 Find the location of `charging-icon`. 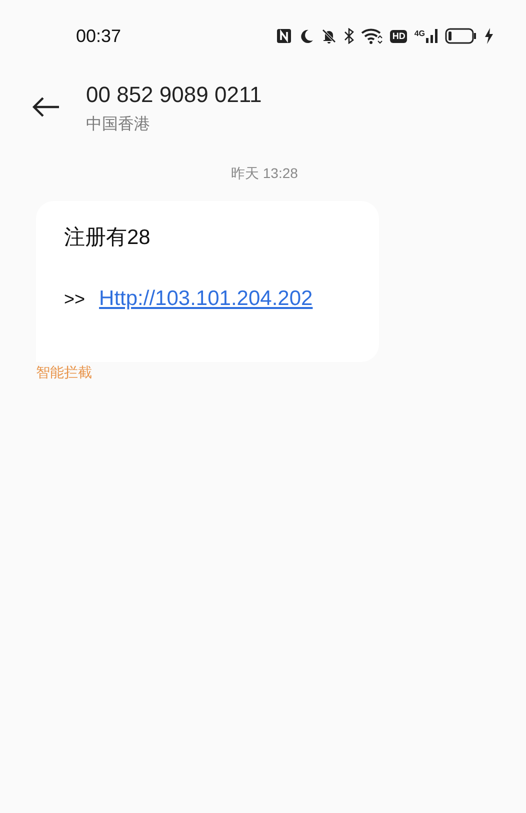

charging-icon is located at coordinates (489, 36).